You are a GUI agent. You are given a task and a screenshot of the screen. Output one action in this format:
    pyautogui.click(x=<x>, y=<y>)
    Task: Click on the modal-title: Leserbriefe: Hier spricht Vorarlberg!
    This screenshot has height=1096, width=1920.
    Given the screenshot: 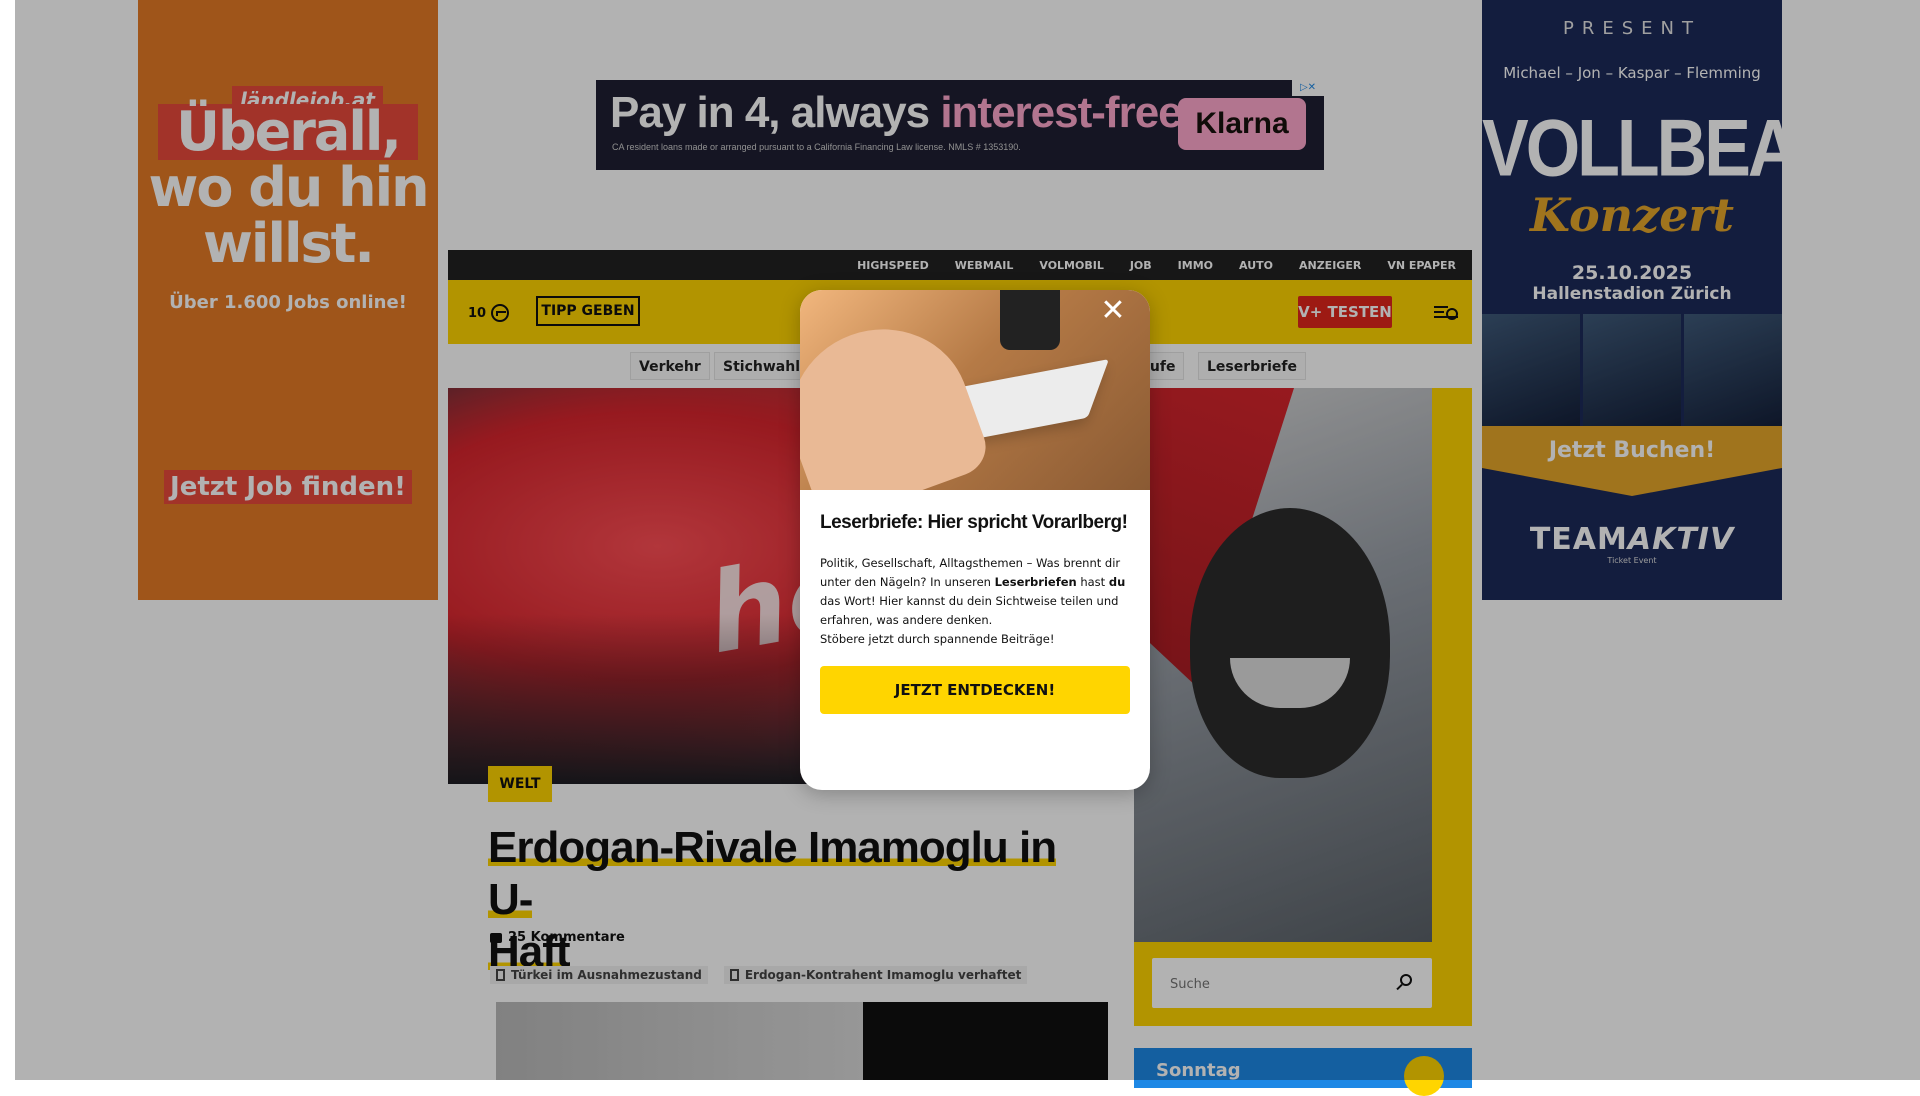 What is the action you would take?
    pyautogui.click(x=974, y=522)
    